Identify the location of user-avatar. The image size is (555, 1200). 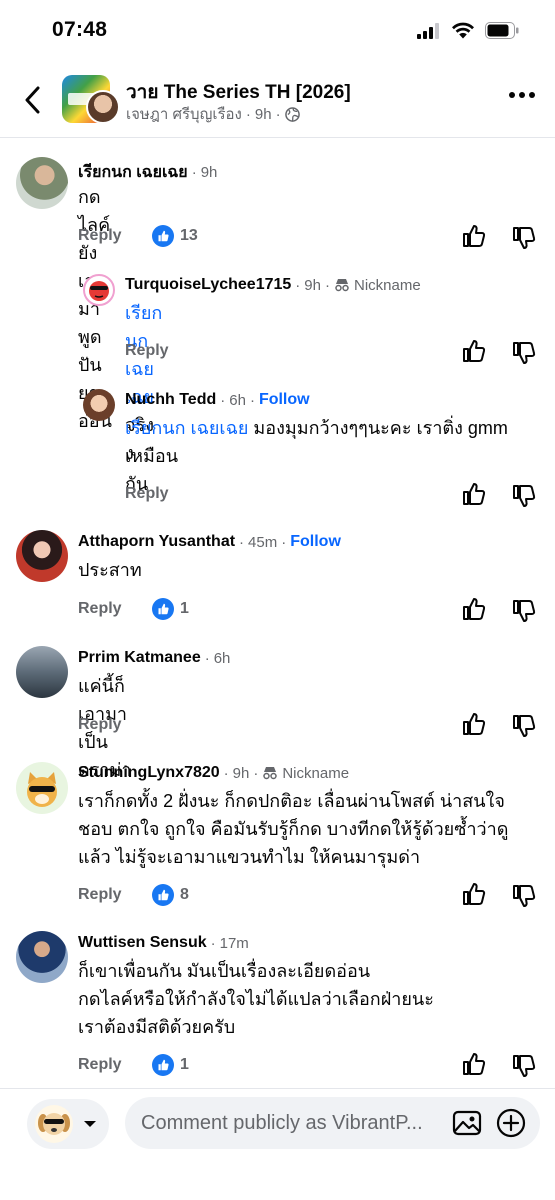
(54, 1124).